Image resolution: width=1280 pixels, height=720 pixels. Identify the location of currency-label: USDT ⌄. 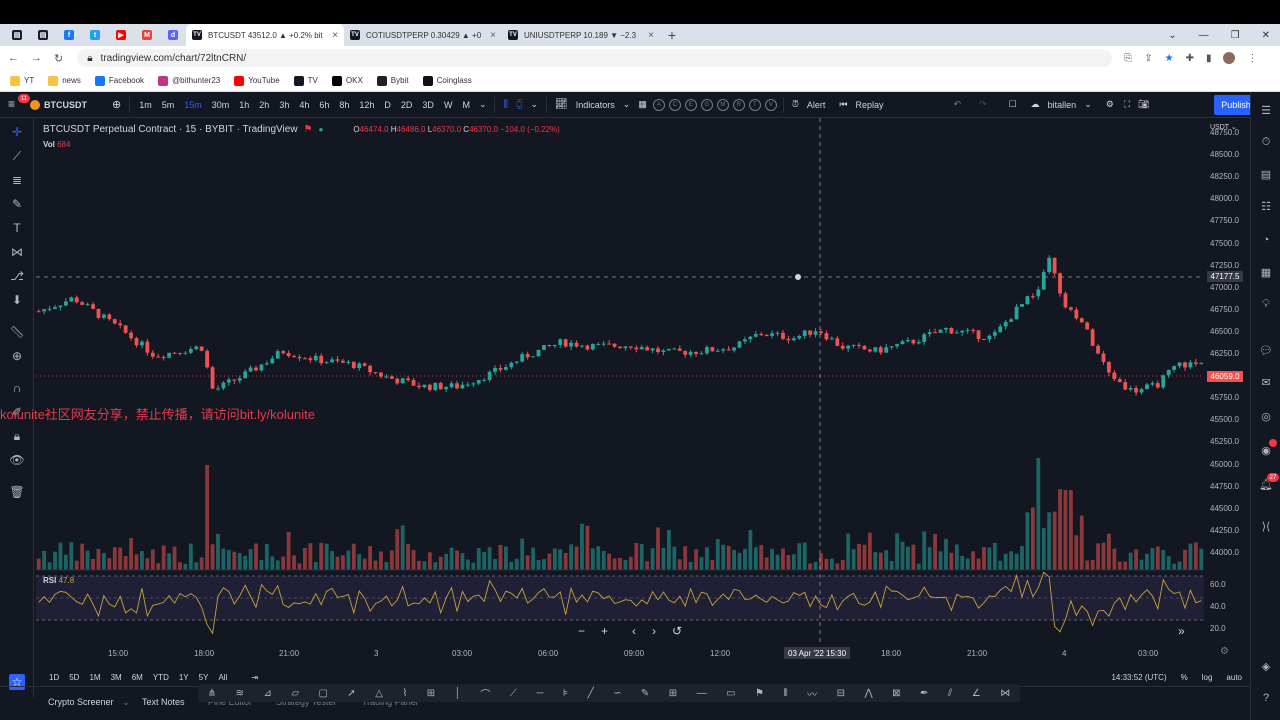
(1223, 127).